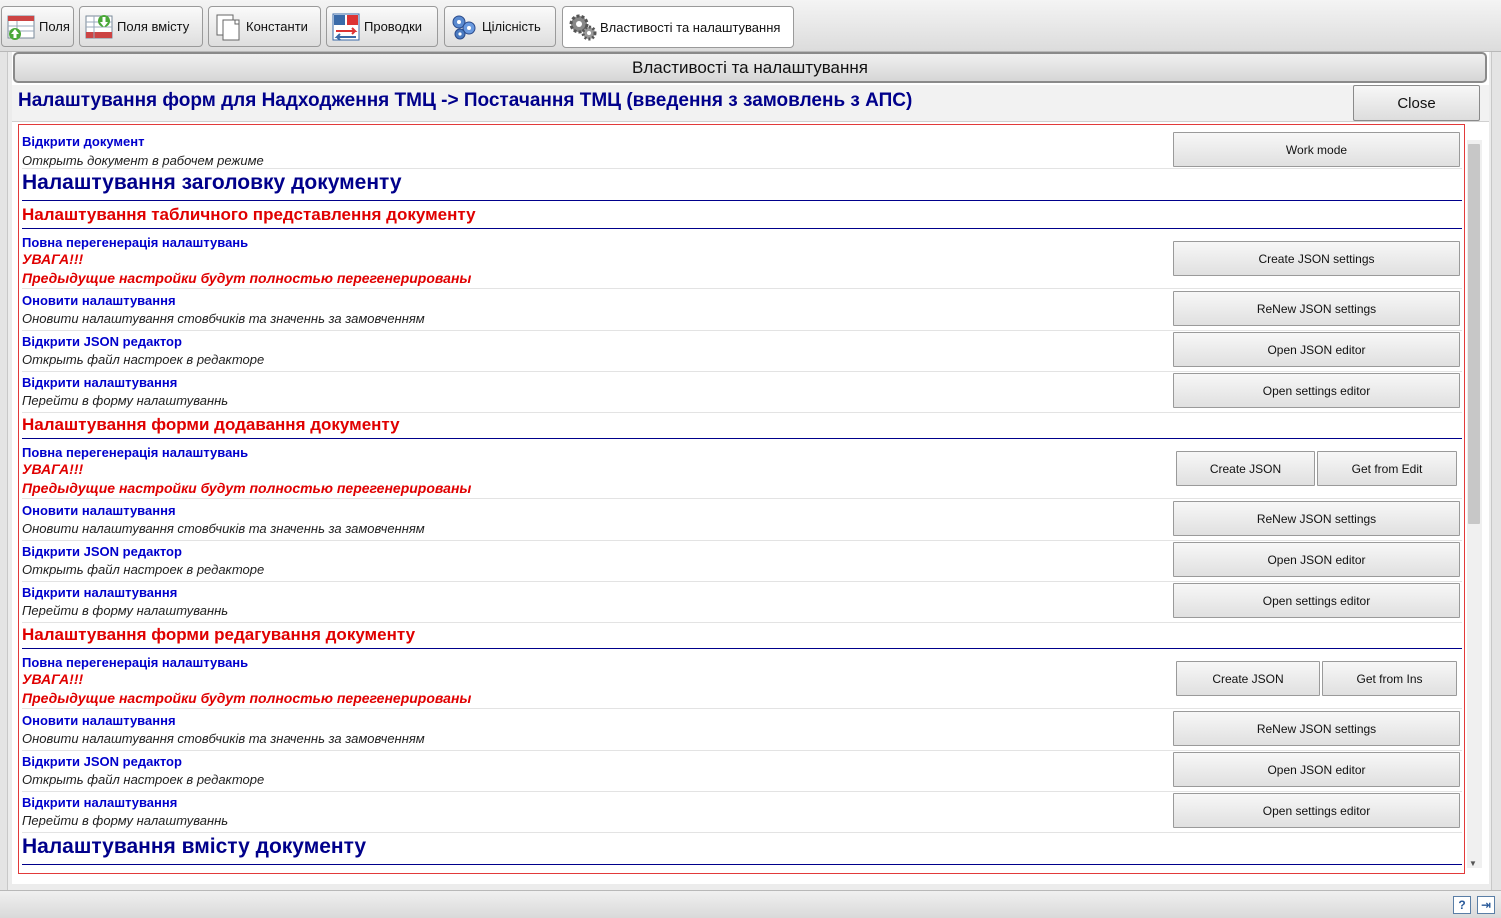 The height and width of the screenshot is (918, 1501). I want to click on tab-constants-label: Константи, so click(277, 26).